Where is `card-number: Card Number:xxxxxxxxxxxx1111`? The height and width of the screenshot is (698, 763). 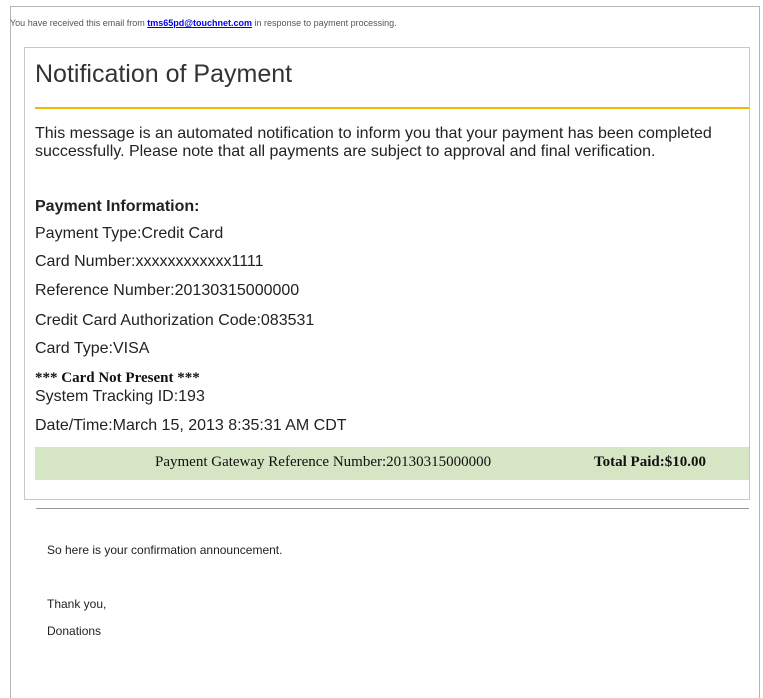 card-number: Card Number:xxxxxxxxxxxx1111 is located at coordinates (149, 261).